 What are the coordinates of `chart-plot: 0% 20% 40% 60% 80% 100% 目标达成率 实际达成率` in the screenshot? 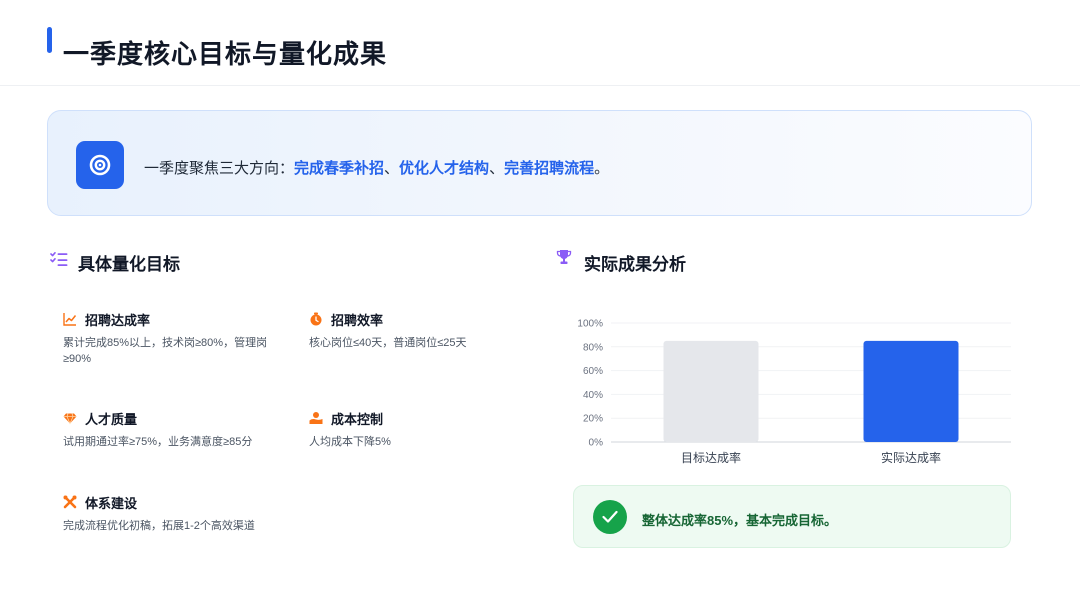 It's located at (794, 392).